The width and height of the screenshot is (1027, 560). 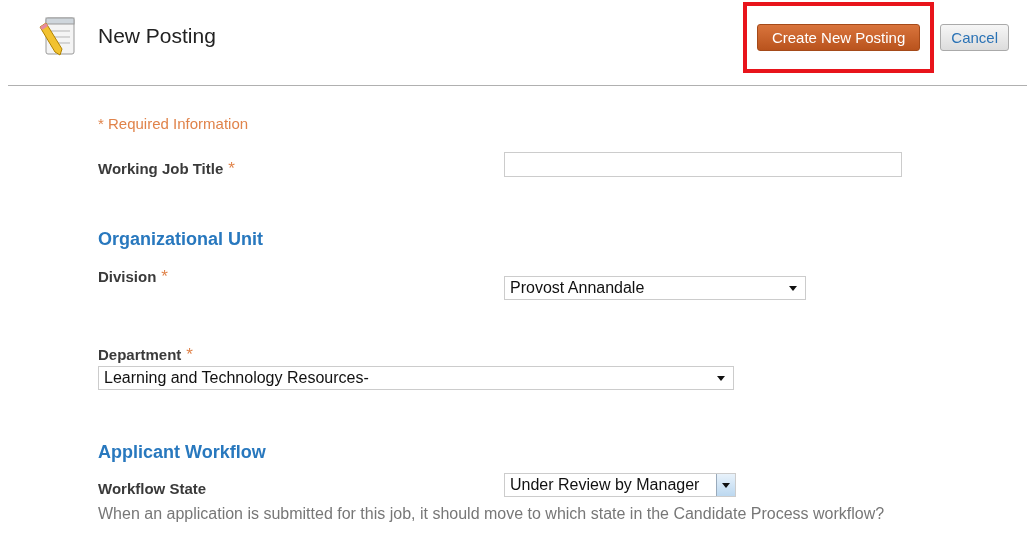 I want to click on section-heading: Applicant Workflow, so click(x=182, y=452).